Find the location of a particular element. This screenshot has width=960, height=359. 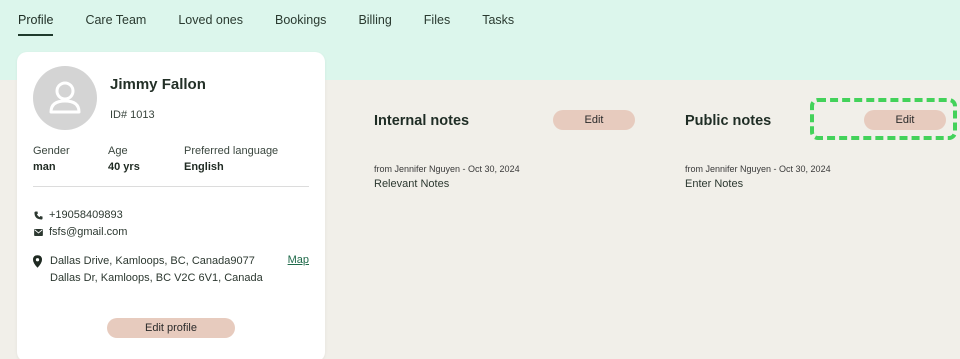

email-address: fsfs@gmail.com is located at coordinates (88, 232).